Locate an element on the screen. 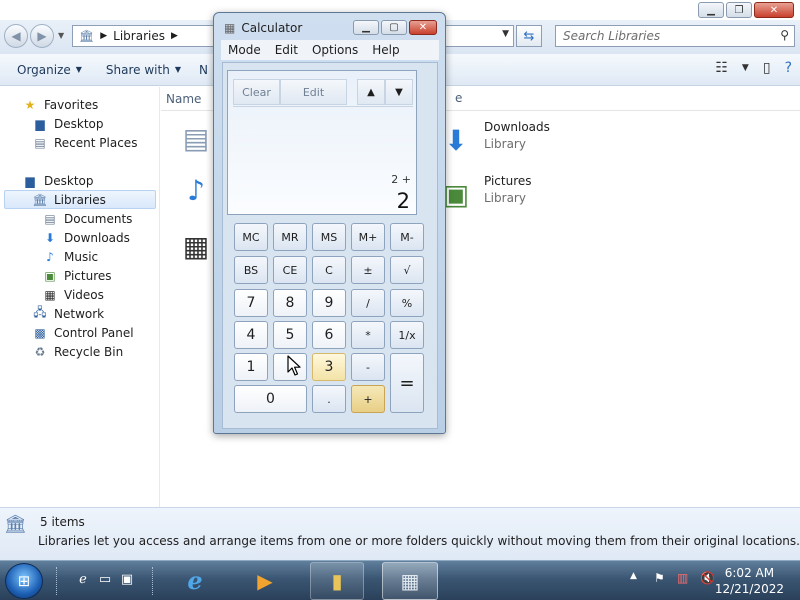 The width and height of the screenshot is (800, 600). divide-button: / is located at coordinates (368, 303).